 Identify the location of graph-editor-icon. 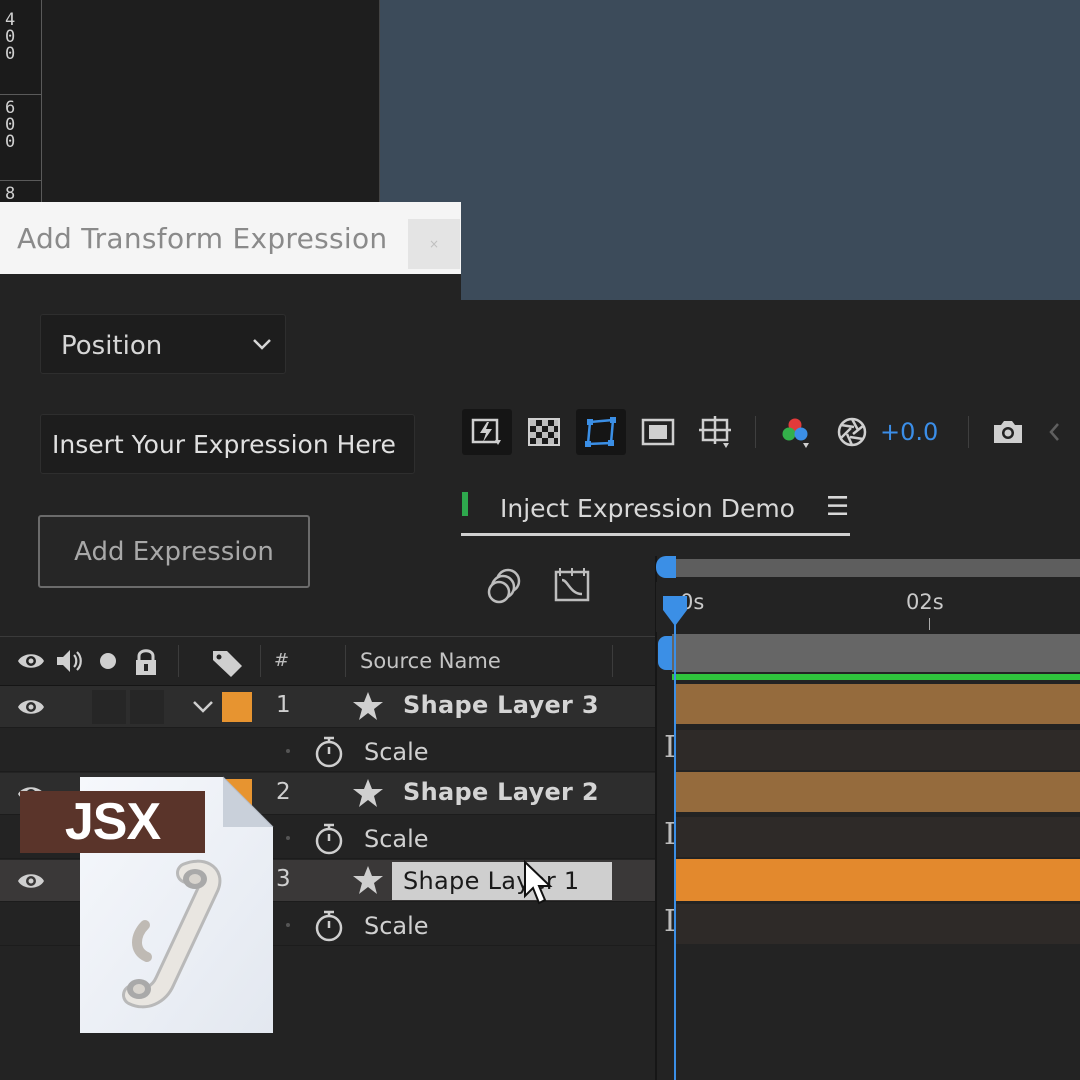
(572, 586).